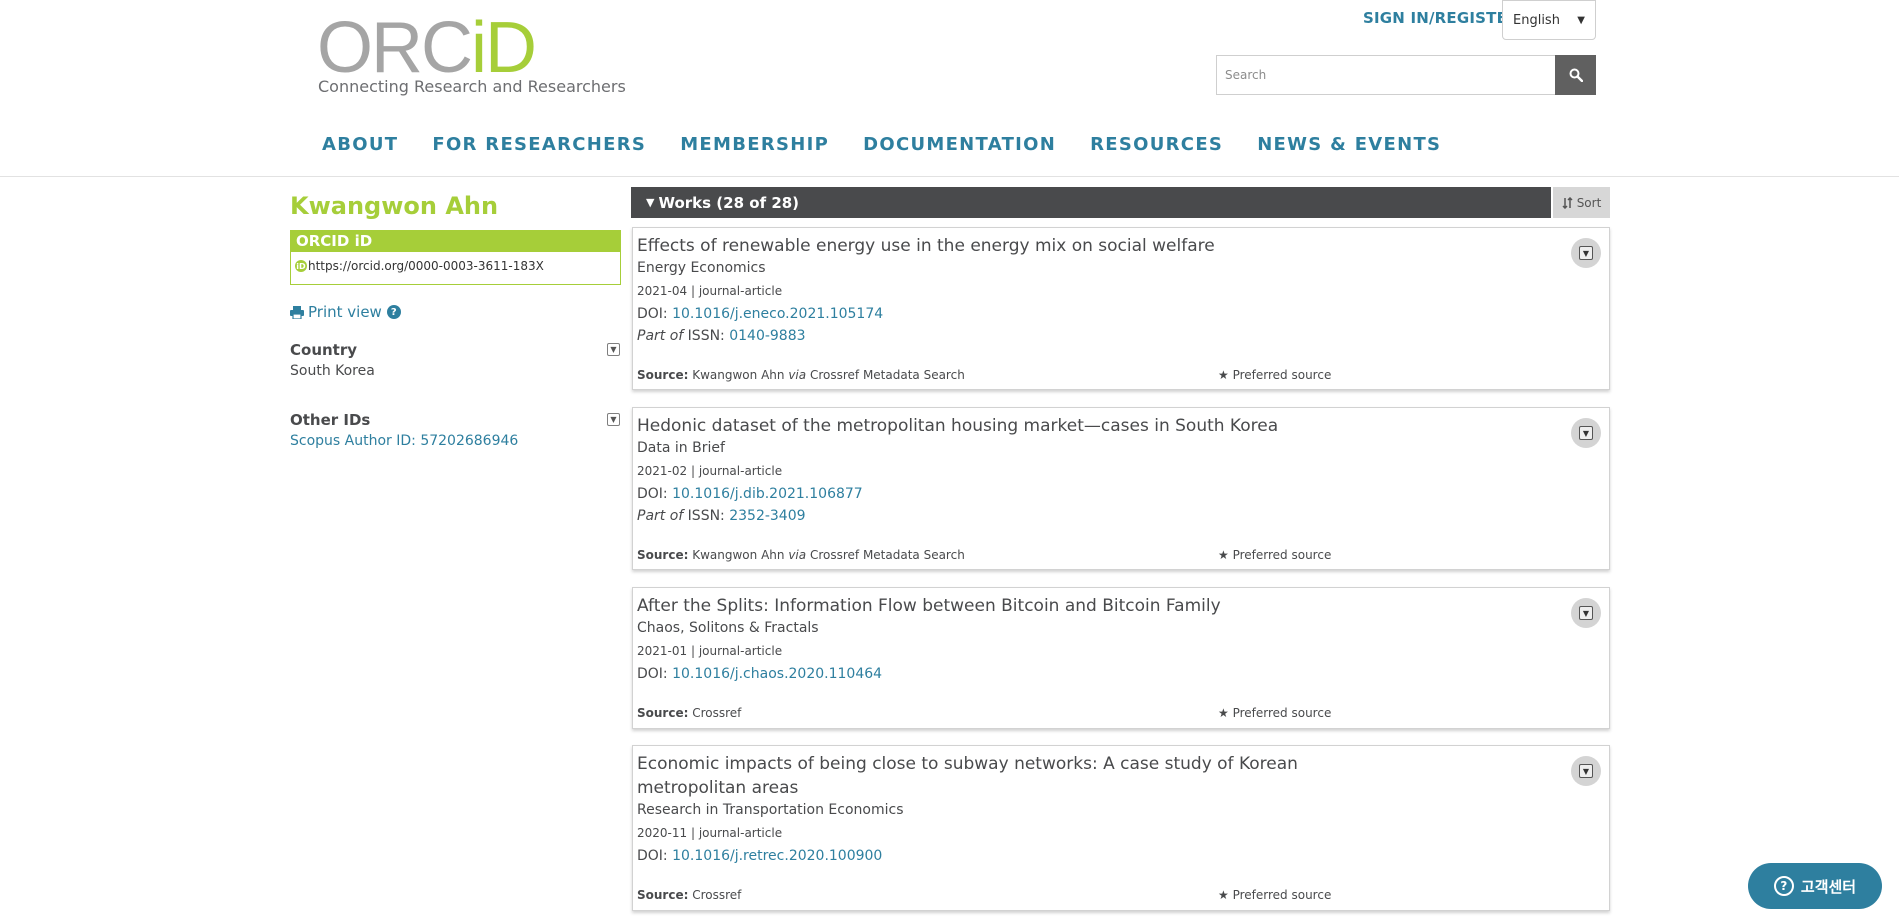  What do you see at coordinates (710, 833) in the screenshot?
I see `work-date-type: 2020-11 | journal-article` at bounding box center [710, 833].